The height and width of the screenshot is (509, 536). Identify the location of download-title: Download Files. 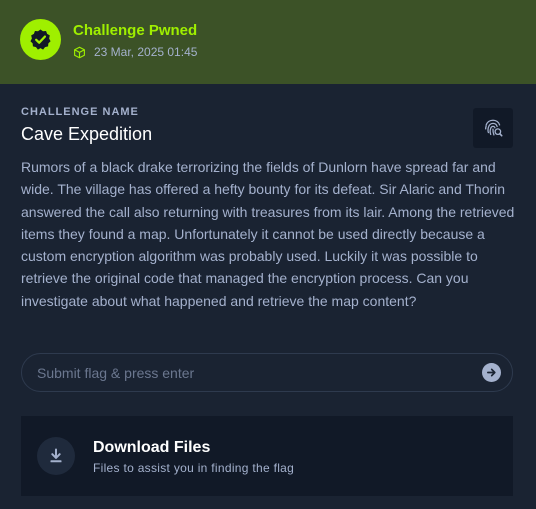
(152, 447).